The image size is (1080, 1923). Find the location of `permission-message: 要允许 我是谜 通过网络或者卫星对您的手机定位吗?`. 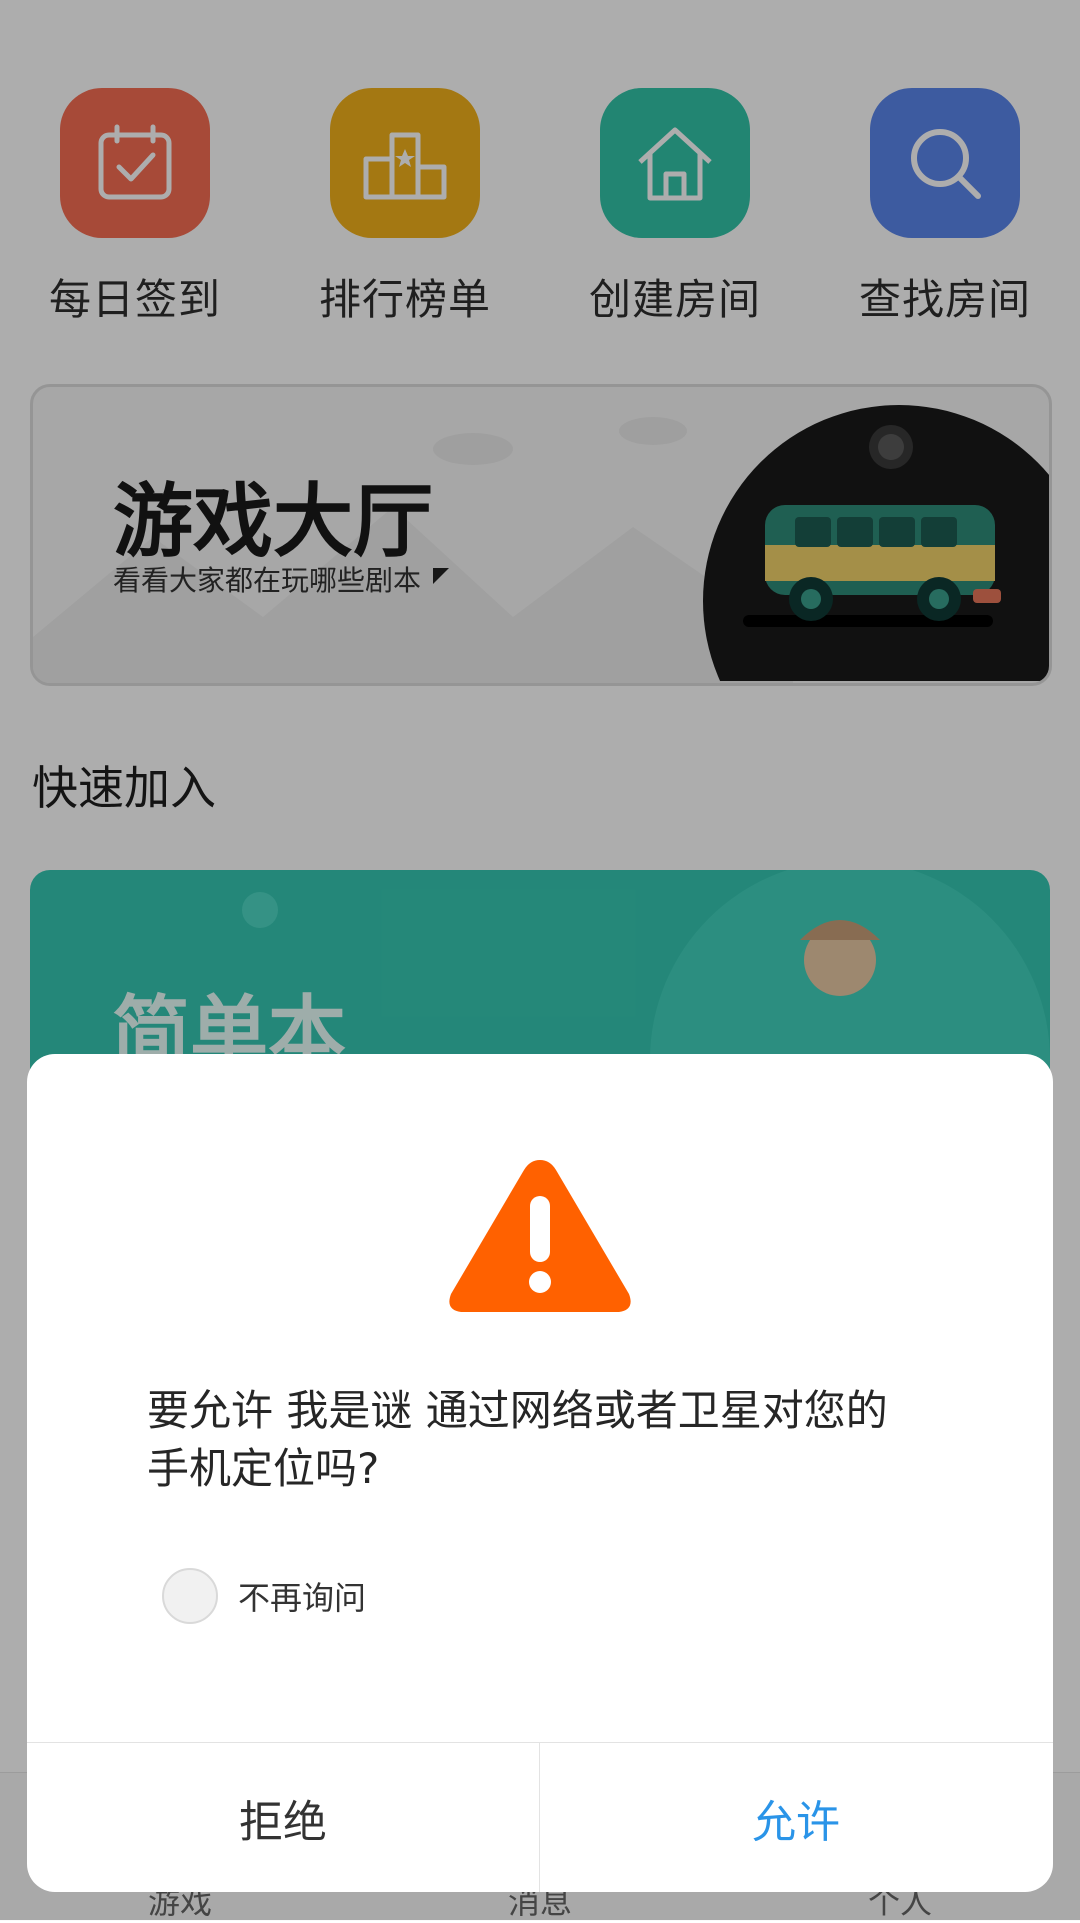

permission-message: 要允许 我是谜 通过网络或者卫星对您的手机定位吗? is located at coordinates (517, 1439).